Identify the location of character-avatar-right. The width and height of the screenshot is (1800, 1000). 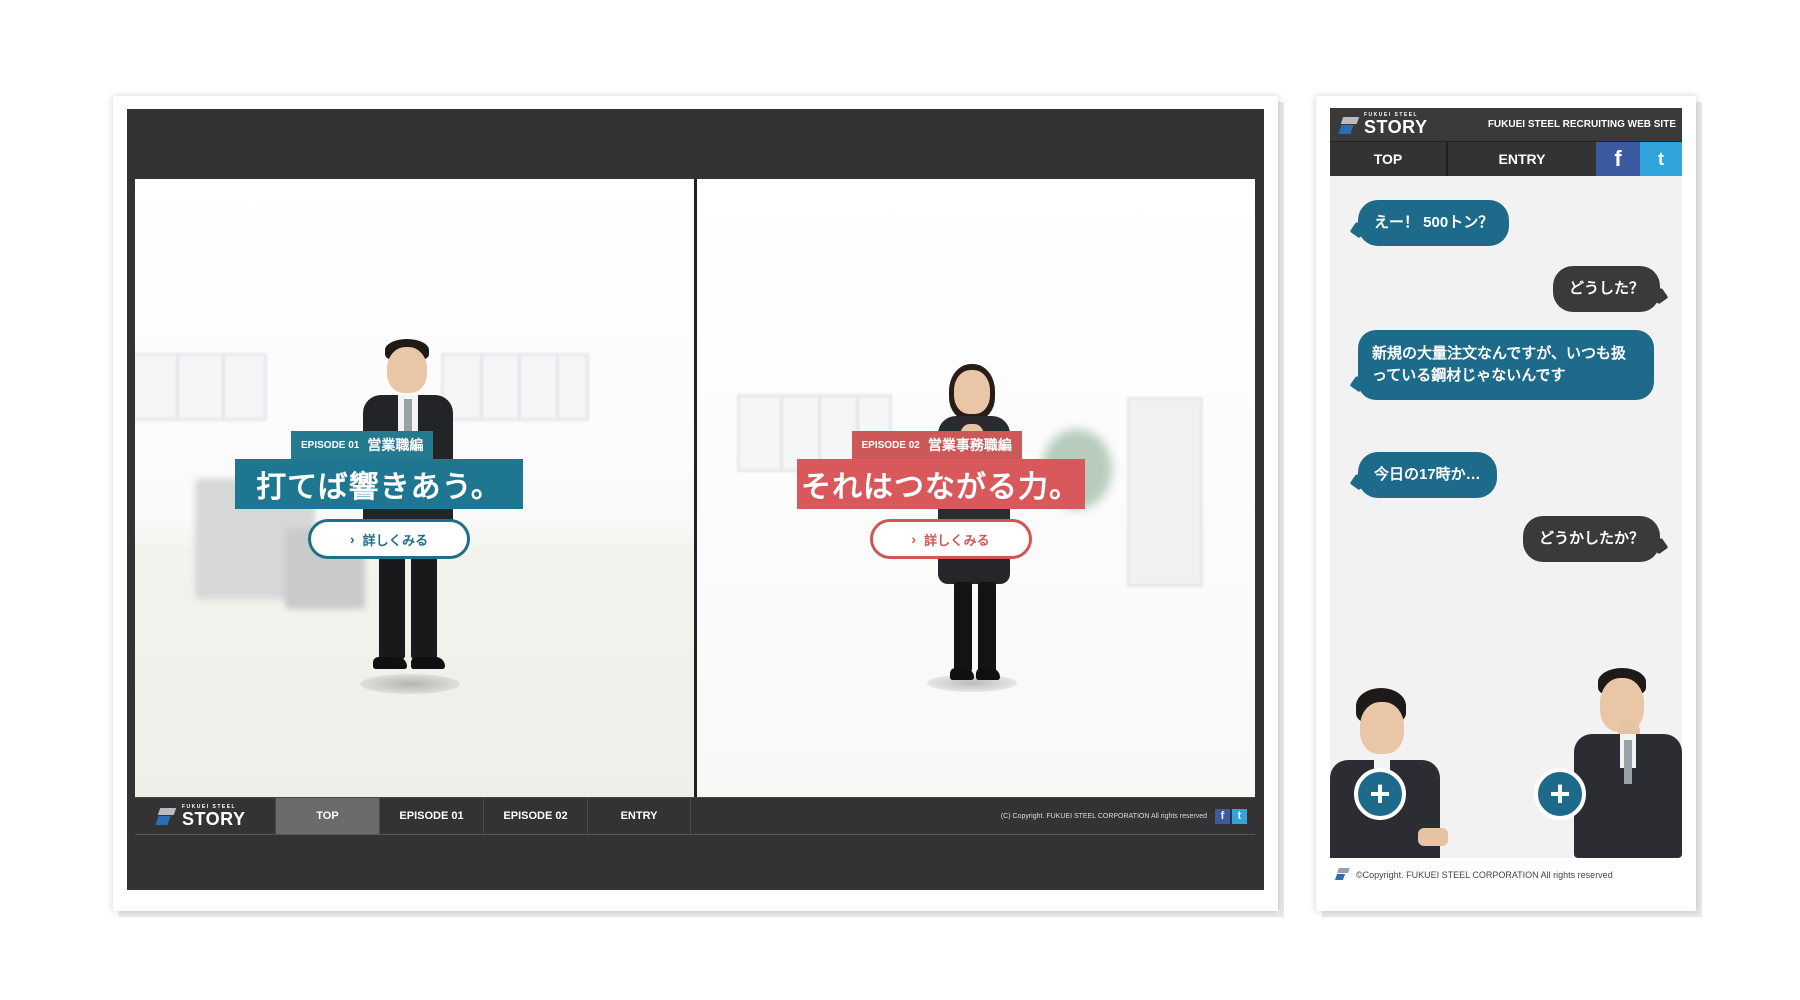
(1621, 763).